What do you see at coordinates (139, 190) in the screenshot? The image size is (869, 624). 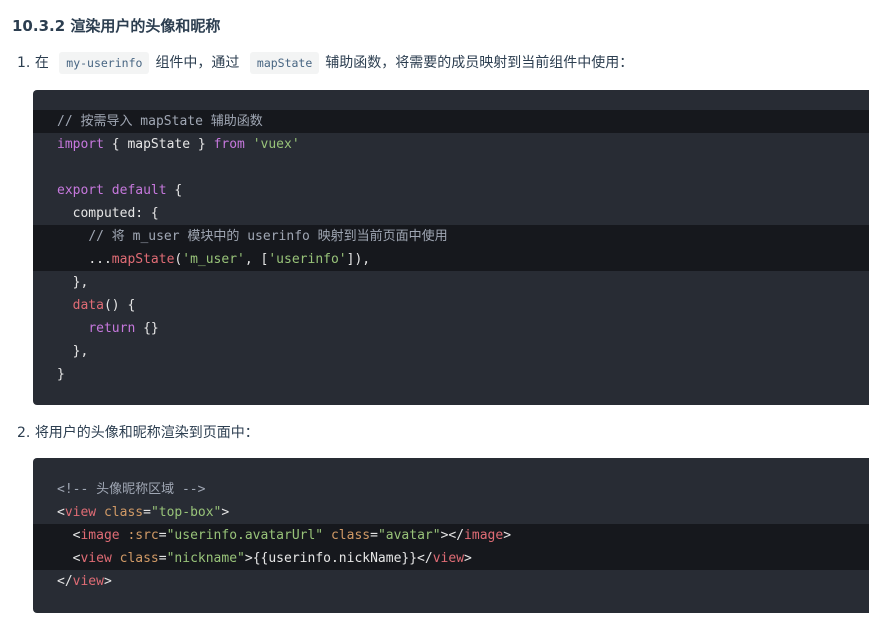 I see `code-keyword: default` at bounding box center [139, 190].